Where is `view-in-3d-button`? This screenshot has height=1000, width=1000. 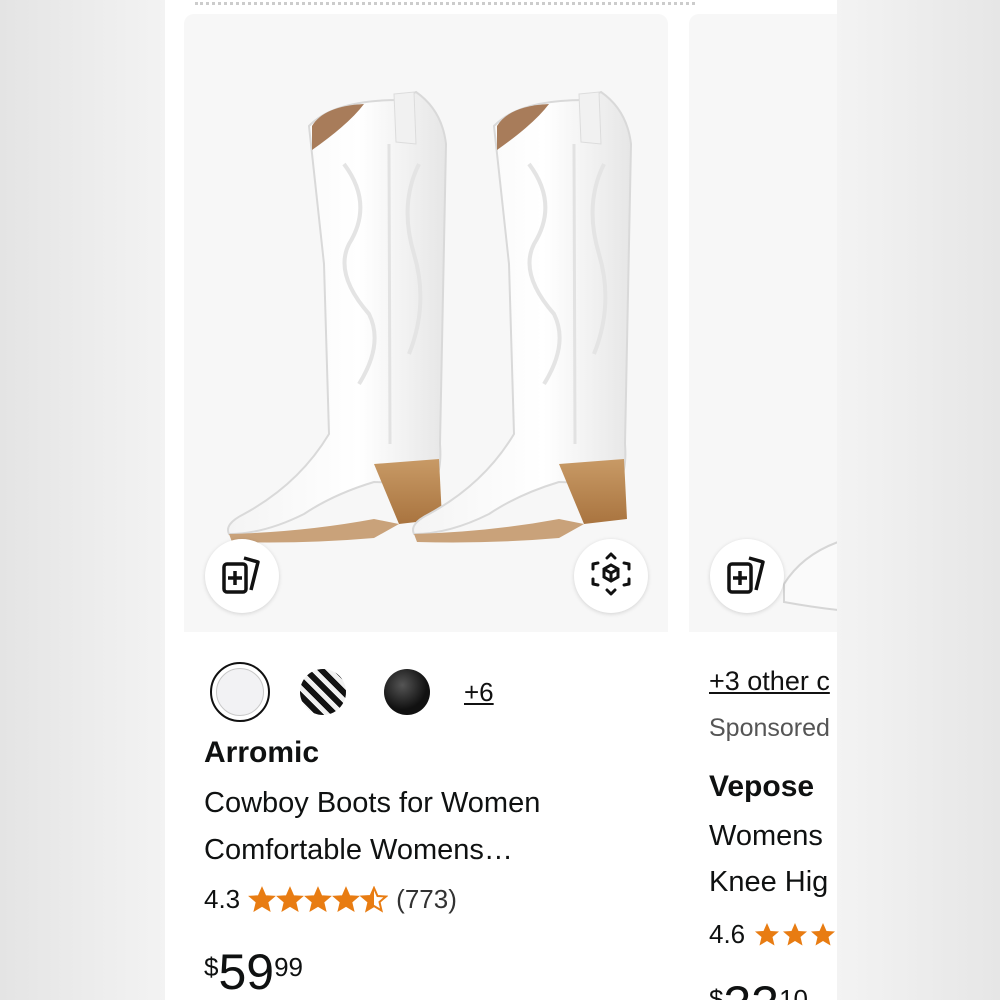 view-in-3d-button is located at coordinates (611, 576).